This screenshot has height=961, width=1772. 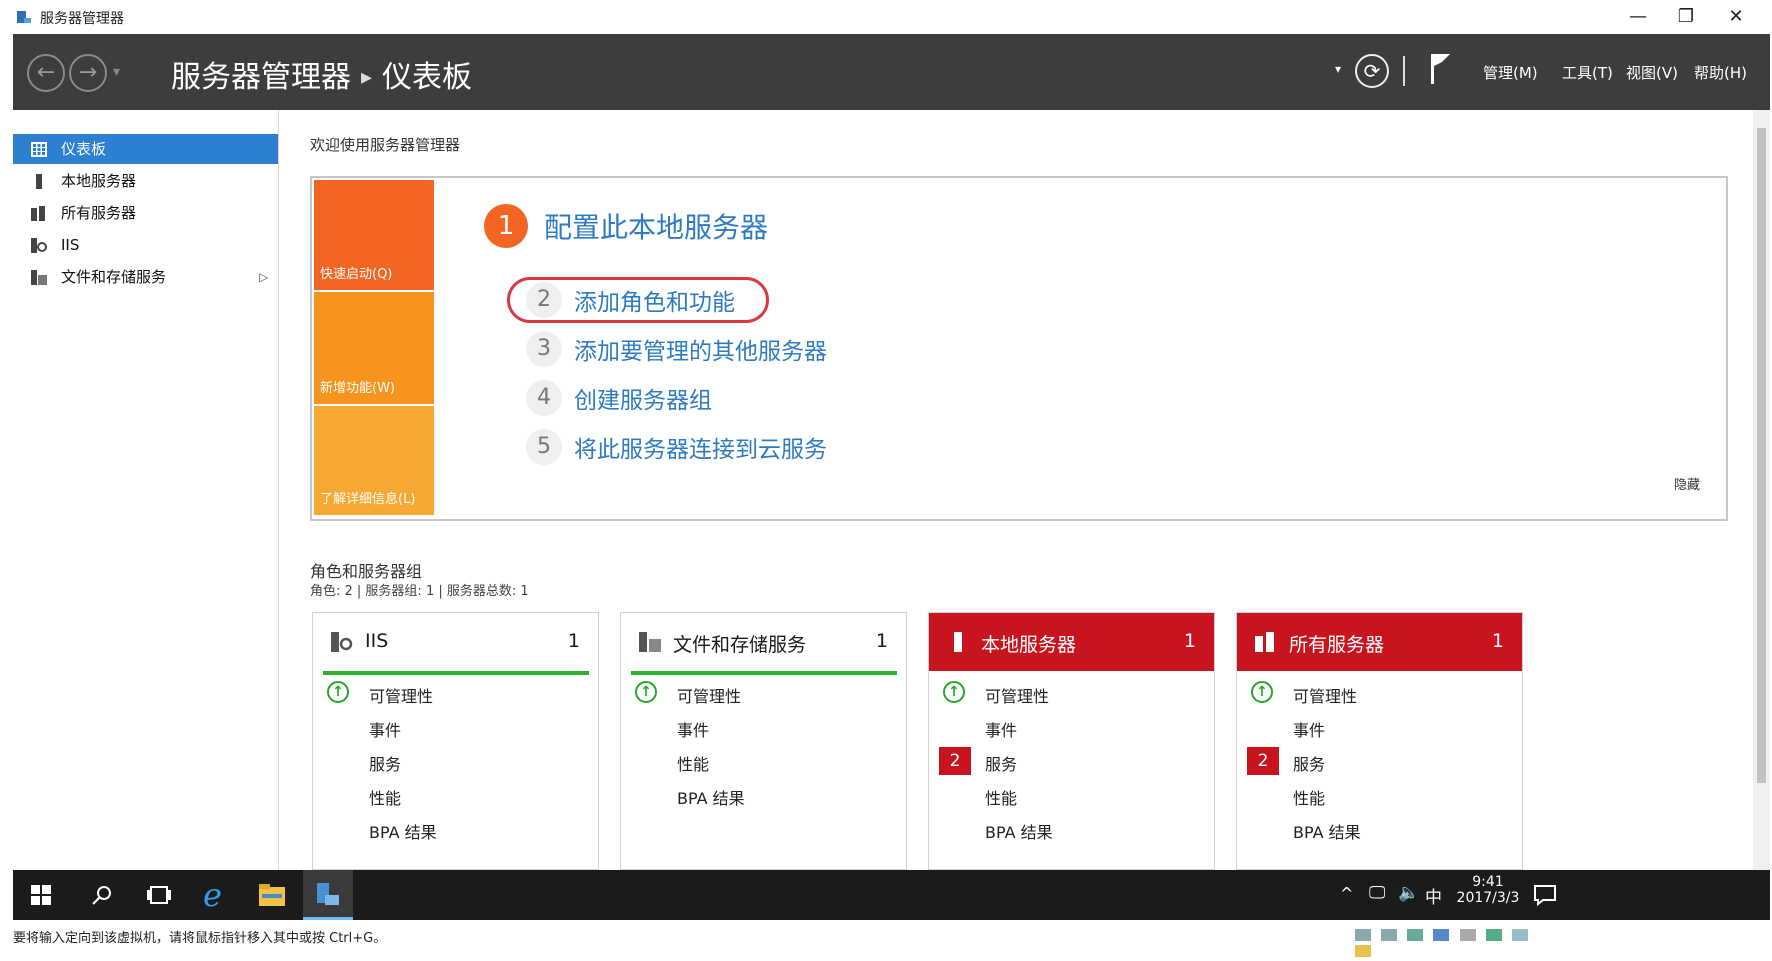 I want to click on search-icon, so click(x=102, y=895).